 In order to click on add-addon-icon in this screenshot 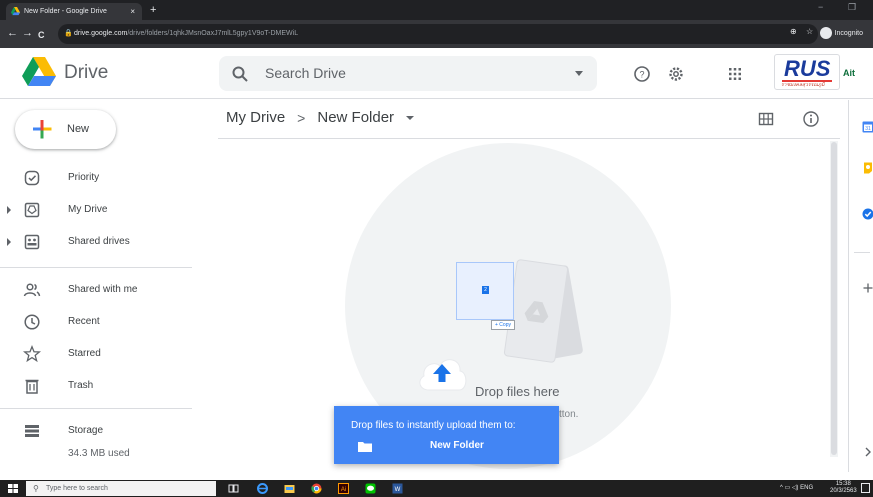, I will do `click(867, 288)`.